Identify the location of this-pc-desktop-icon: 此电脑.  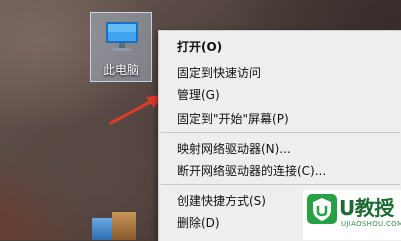
(121, 47).